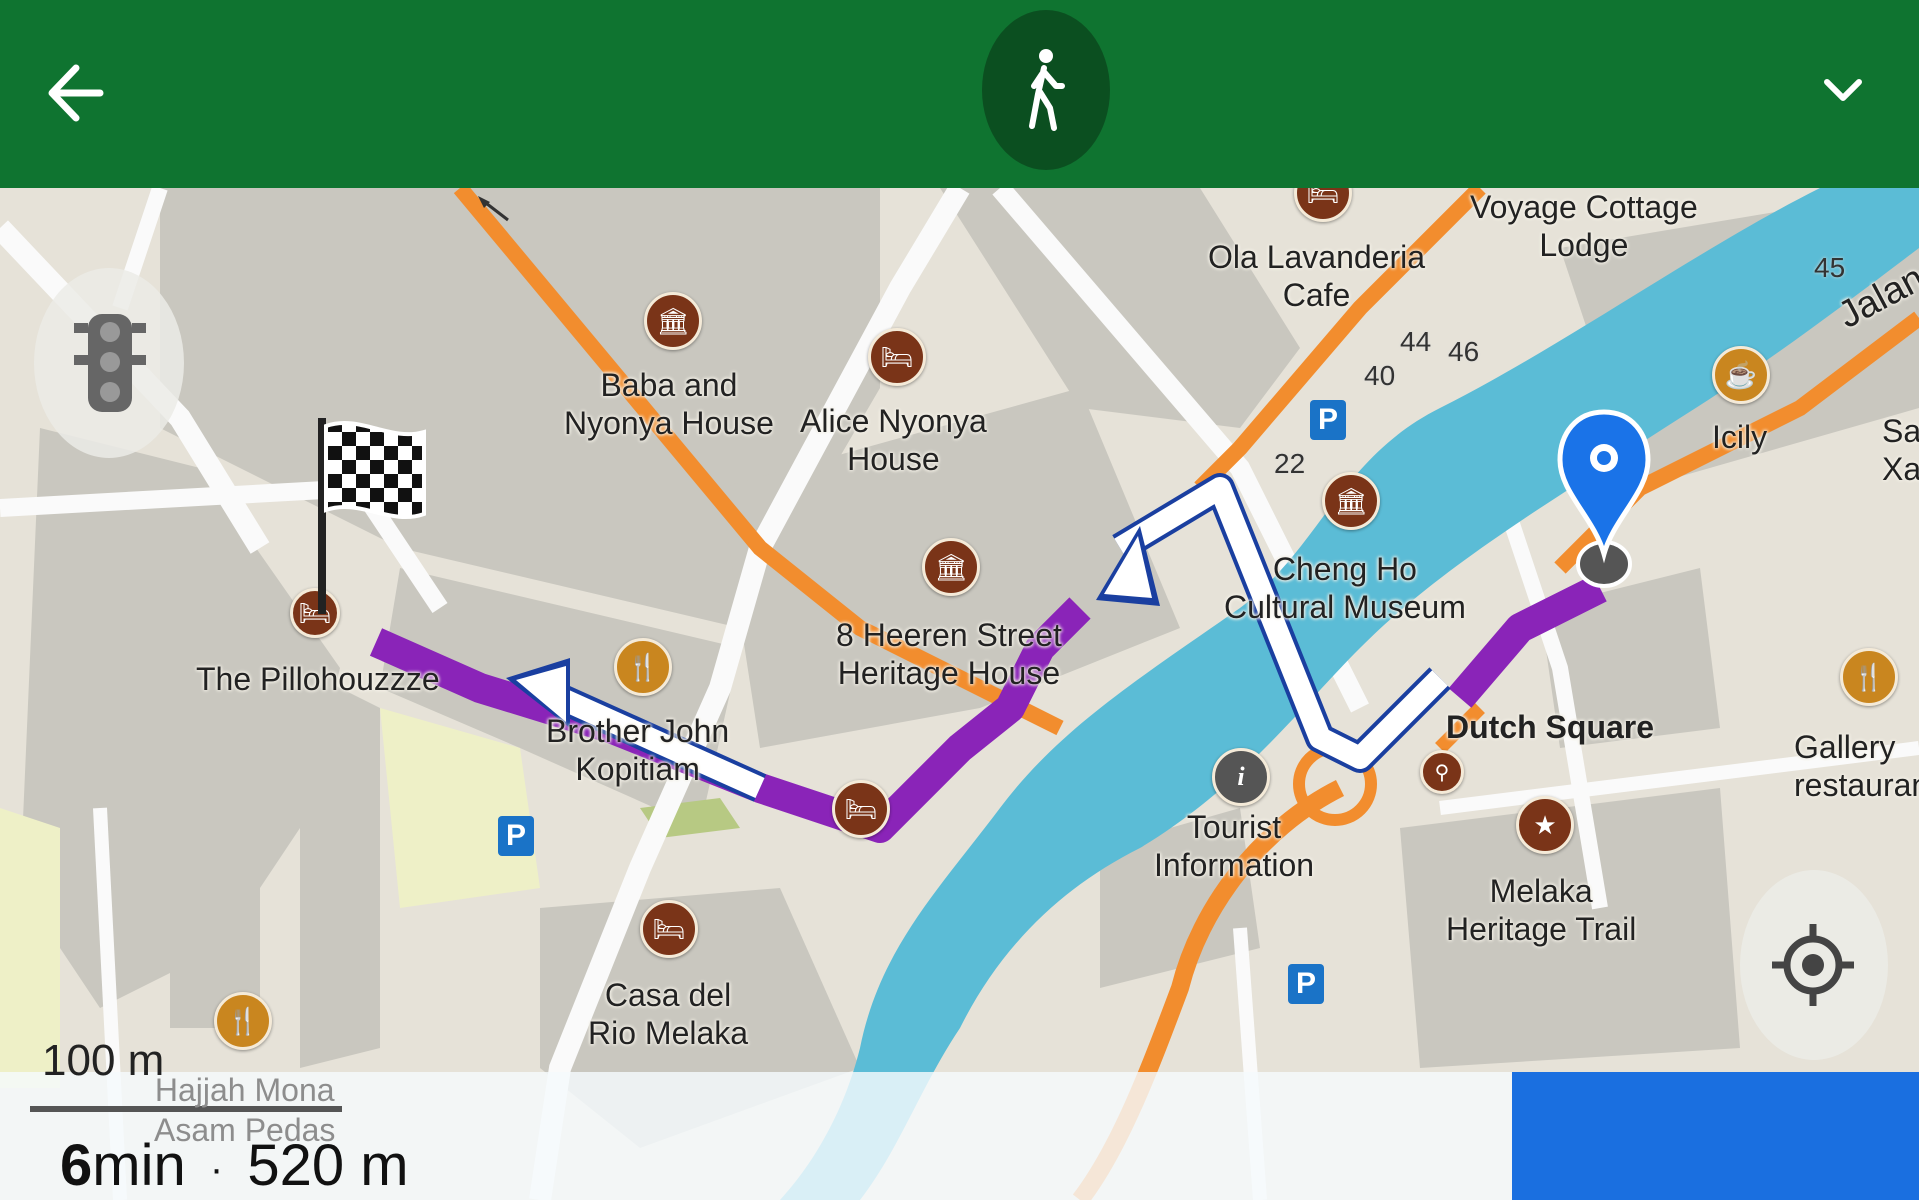 The width and height of the screenshot is (1919, 1200). I want to click on label-sa-xa: Sa Xa, so click(1900, 450).